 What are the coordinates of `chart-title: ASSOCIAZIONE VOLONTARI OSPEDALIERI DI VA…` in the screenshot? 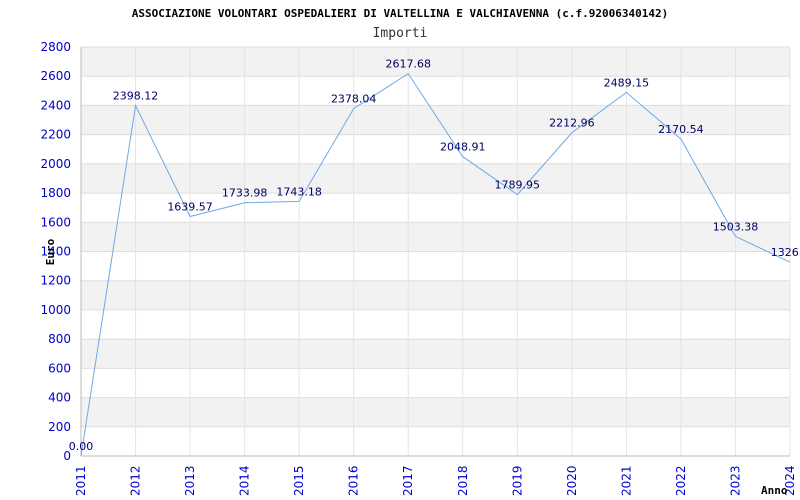 It's located at (400, 13).